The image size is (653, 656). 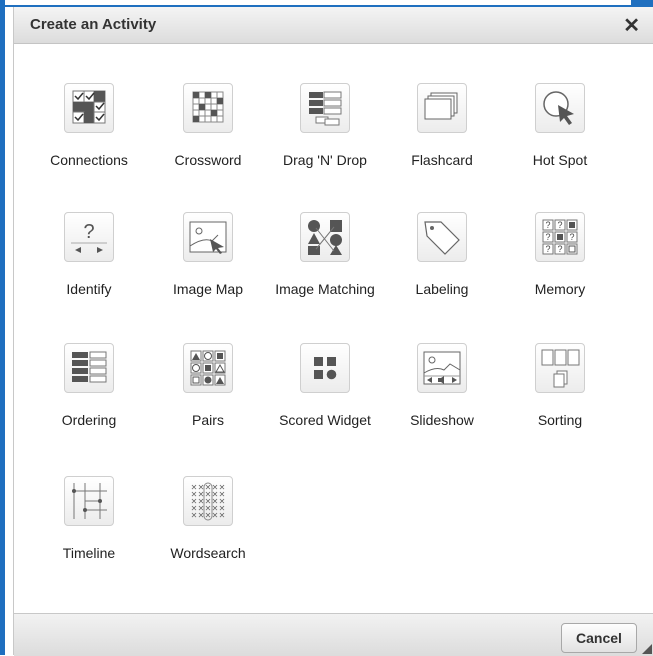 I want to click on wordsearch-icon: ✕ ✕ ✕ ✕ ✕ ✕ ✕ ✕ ✕ ✕ ✕ ✕ ✕ ✕ ✕ ✕ ✕ ✕ ✕ ✕ ✕ ✕ ✕ ✕ ✕, so click(x=208, y=501).